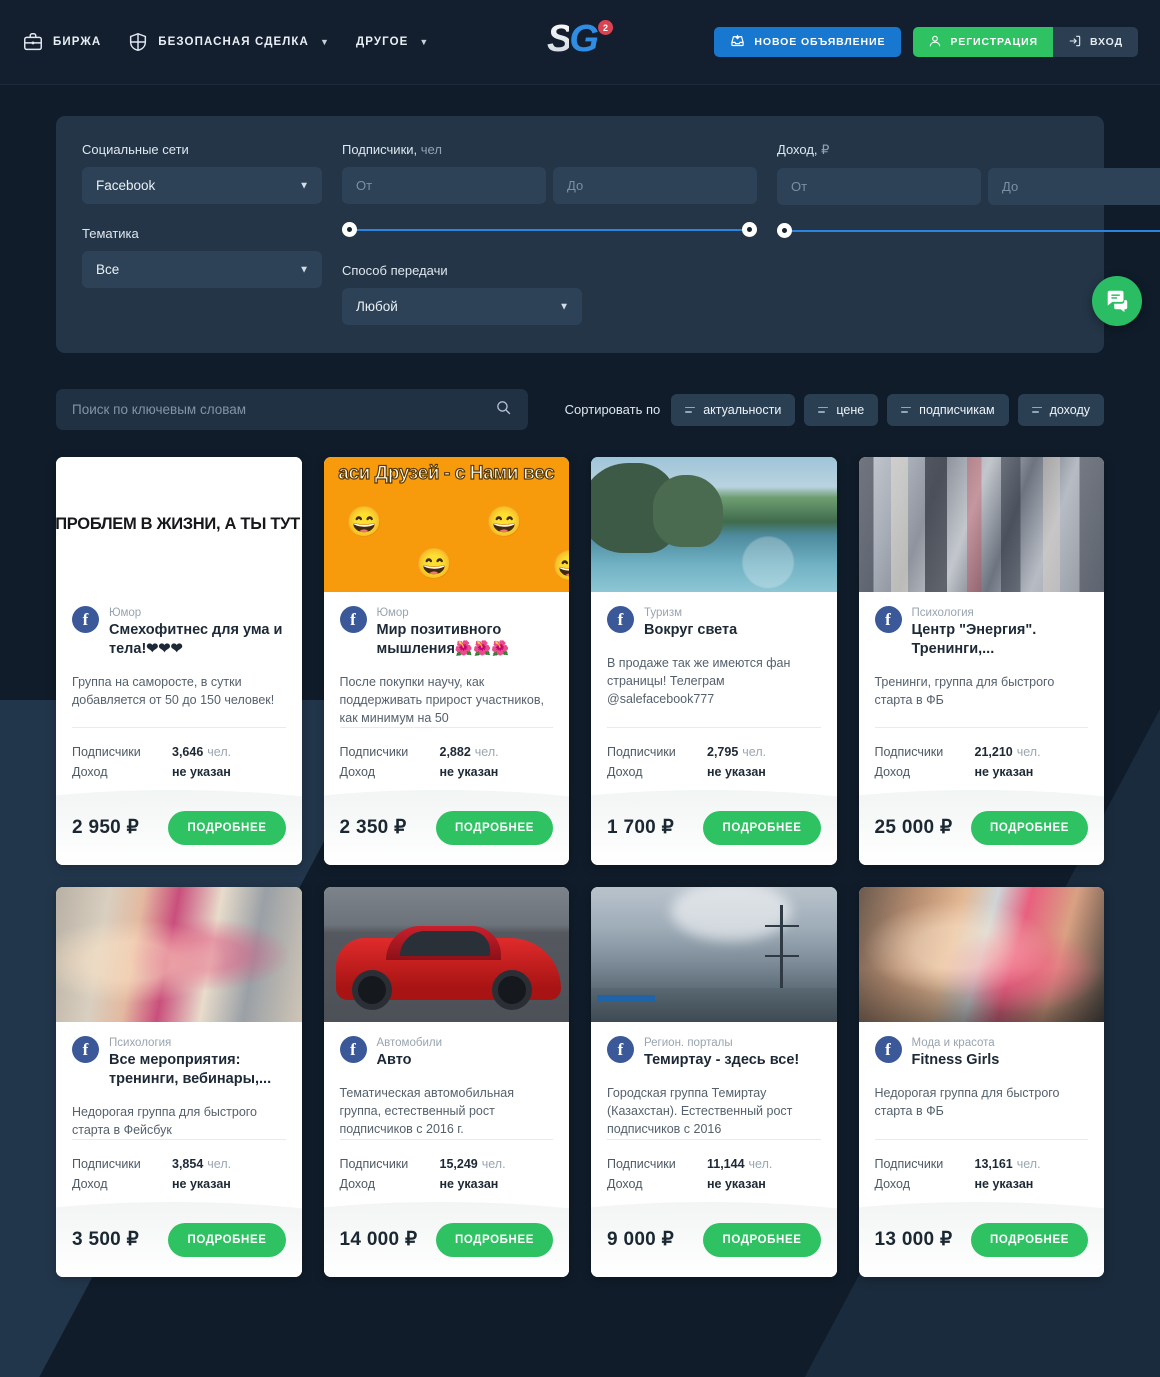  Describe the element at coordinates (612, 409) in the screenshot. I see `sort-label: Сортировать по` at that location.